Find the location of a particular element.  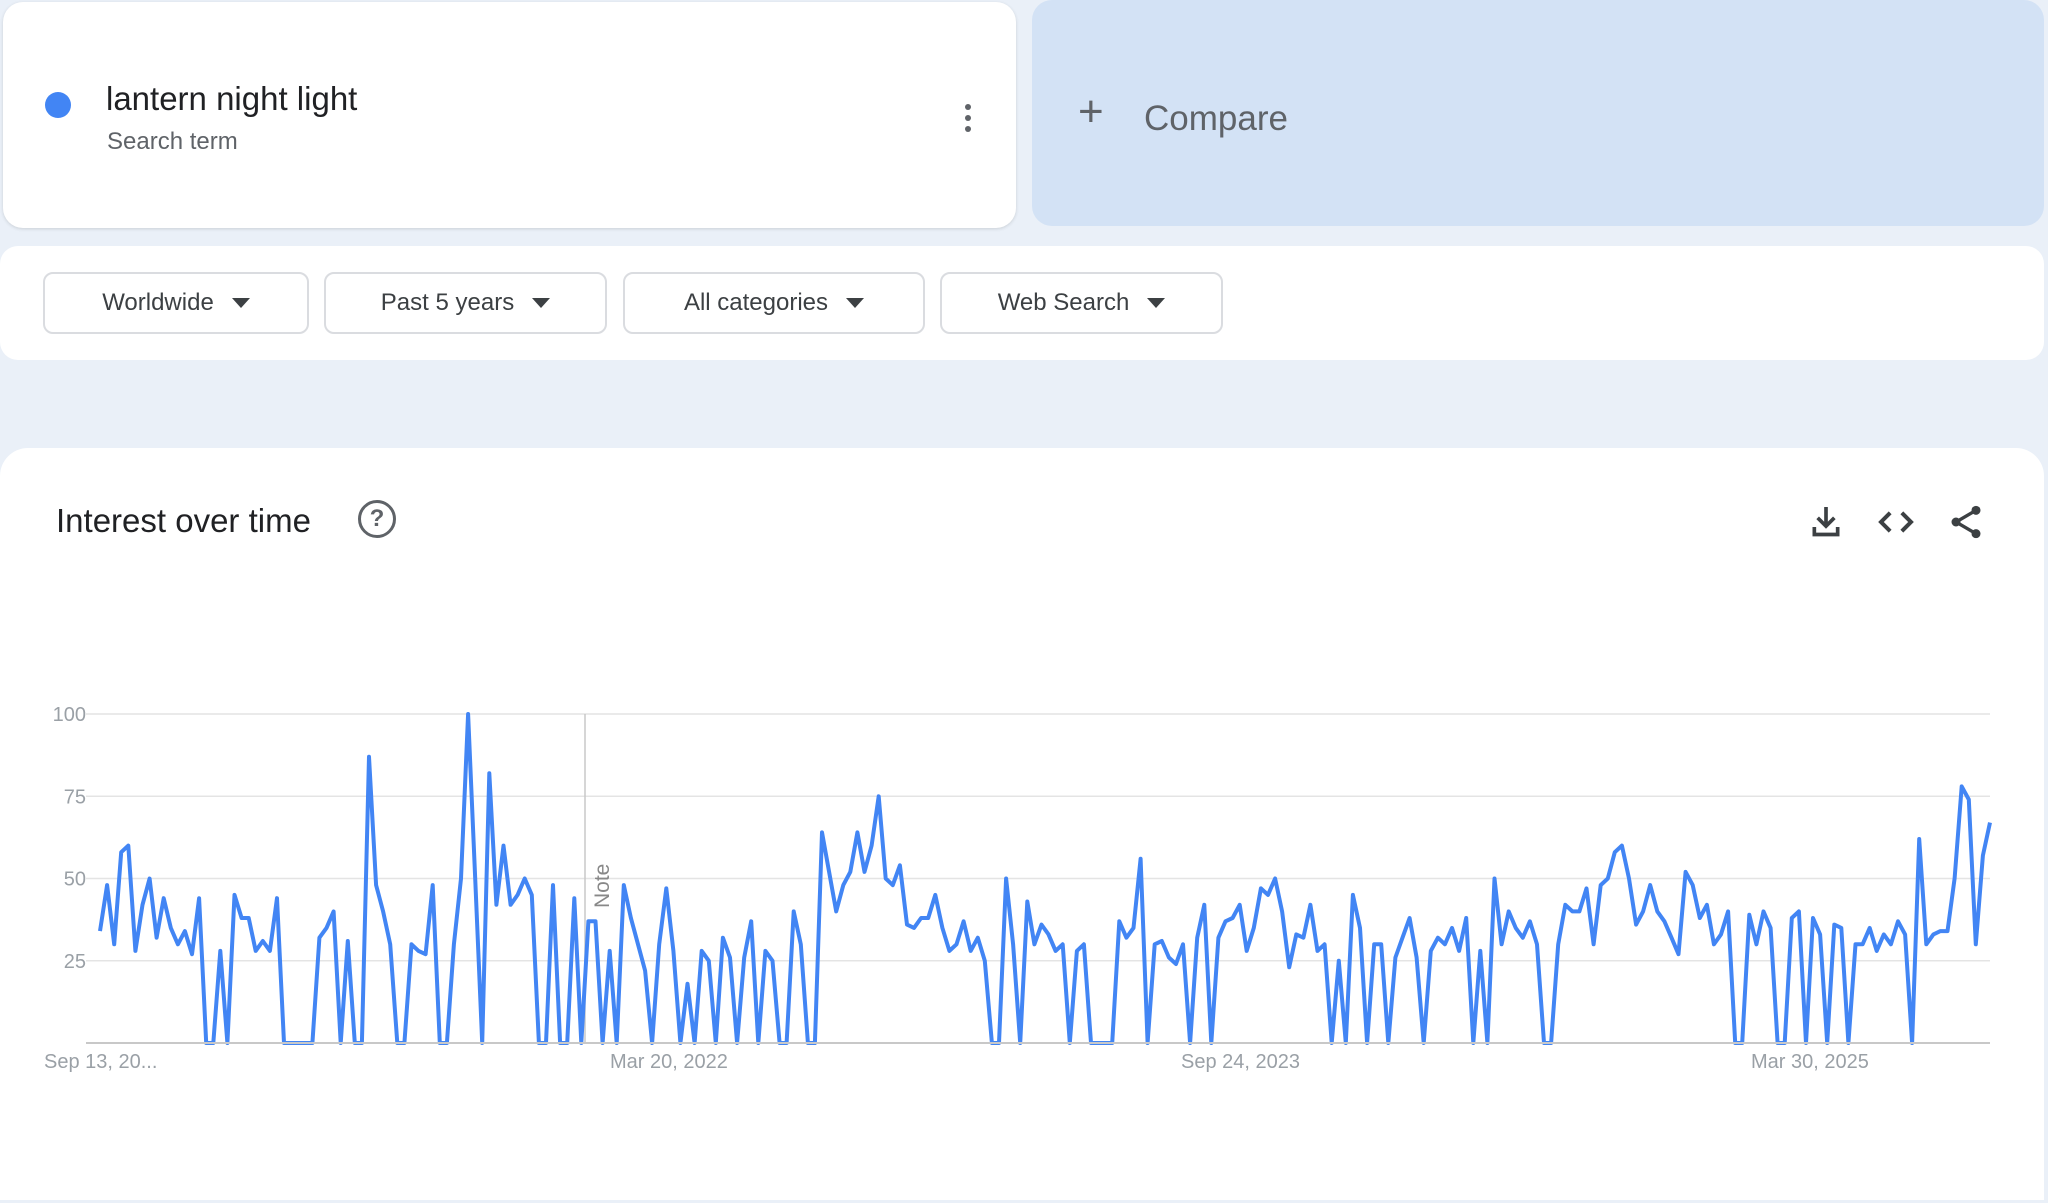

more-options-icon is located at coordinates (968, 118).